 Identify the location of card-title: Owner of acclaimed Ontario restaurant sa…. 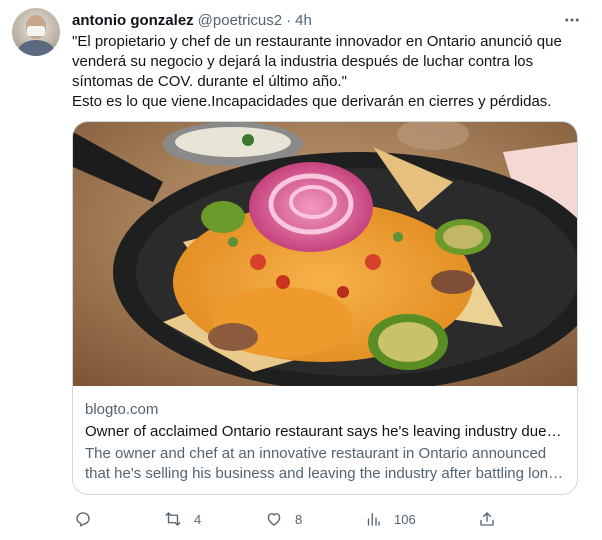
(325, 431).